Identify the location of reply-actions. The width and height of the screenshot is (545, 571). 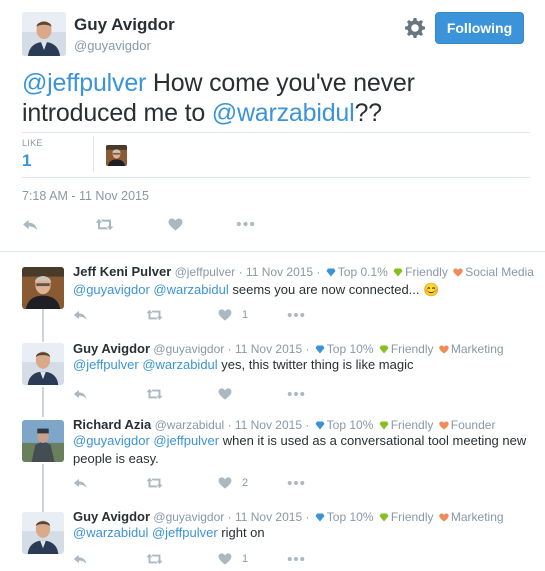
(223, 396).